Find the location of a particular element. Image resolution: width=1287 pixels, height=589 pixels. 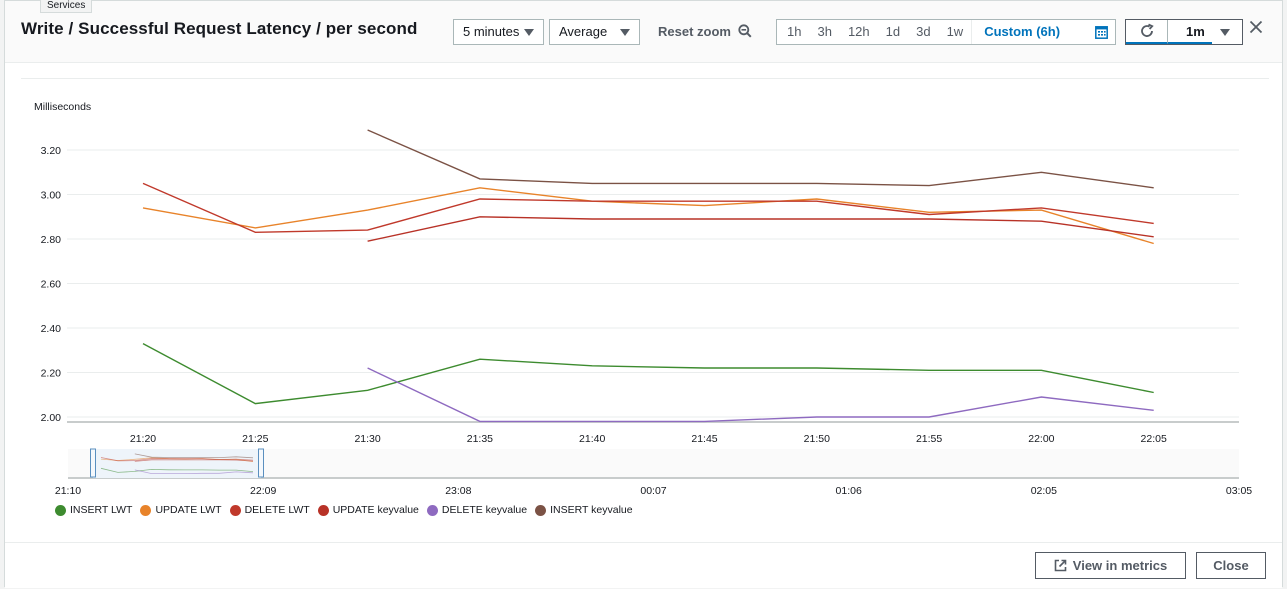

legend-item: DELETE keyvalue is located at coordinates (477, 510).